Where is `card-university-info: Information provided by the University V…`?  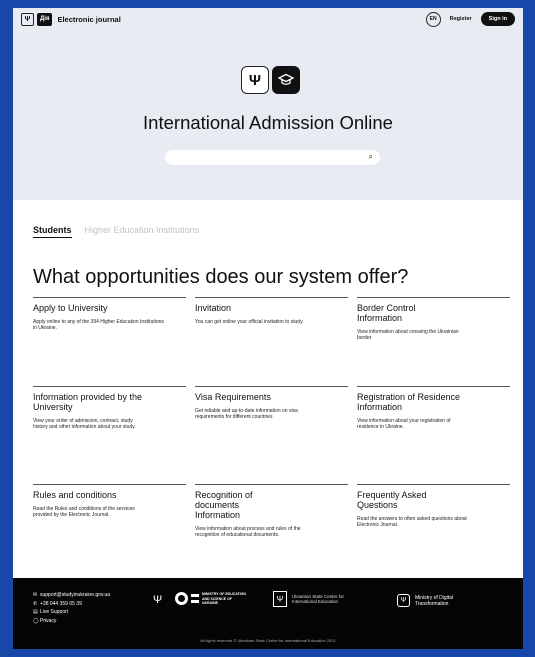 card-university-info: Information provided by the University V… is located at coordinates (109, 408).